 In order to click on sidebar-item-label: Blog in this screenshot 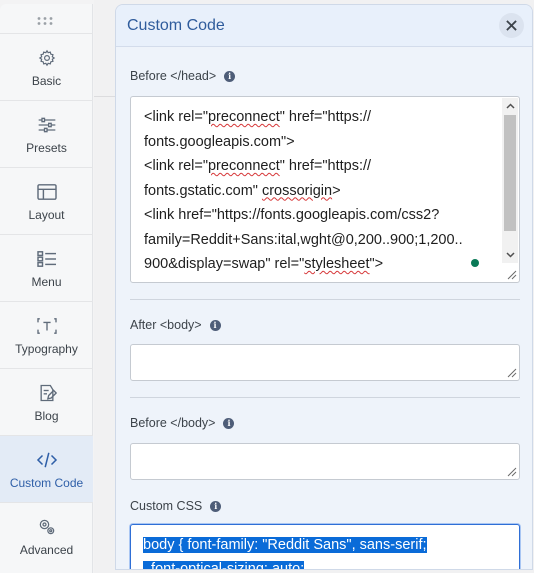, I will do `click(46, 416)`.